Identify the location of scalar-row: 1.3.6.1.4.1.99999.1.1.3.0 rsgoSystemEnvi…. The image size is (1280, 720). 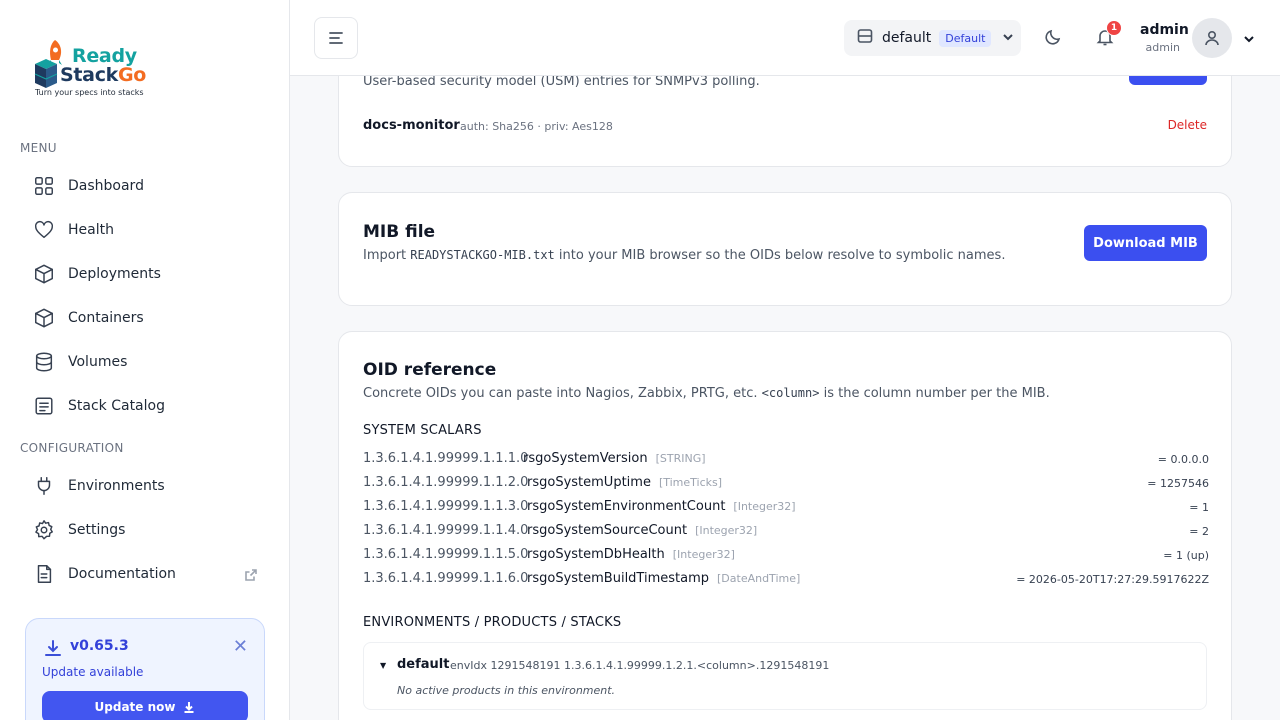
(786, 509).